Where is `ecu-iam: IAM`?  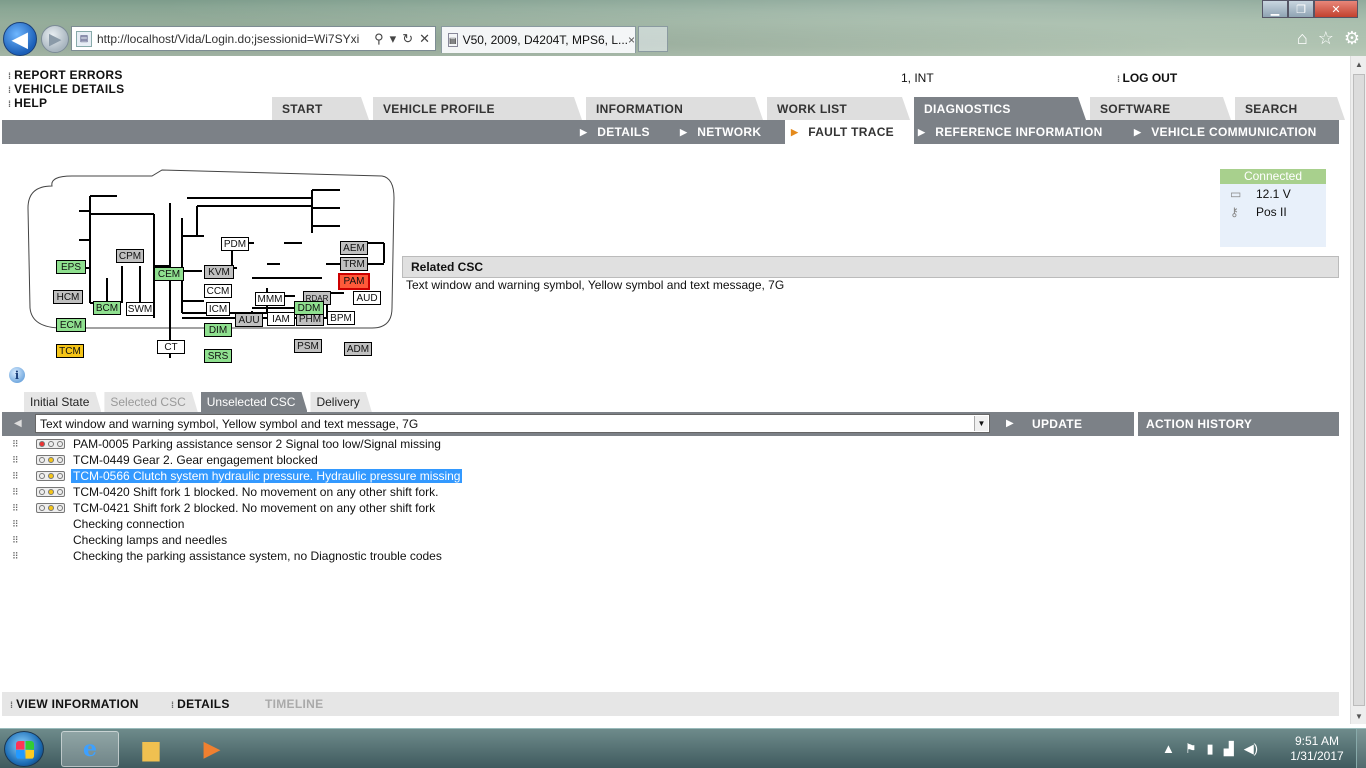 ecu-iam: IAM is located at coordinates (281, 319).